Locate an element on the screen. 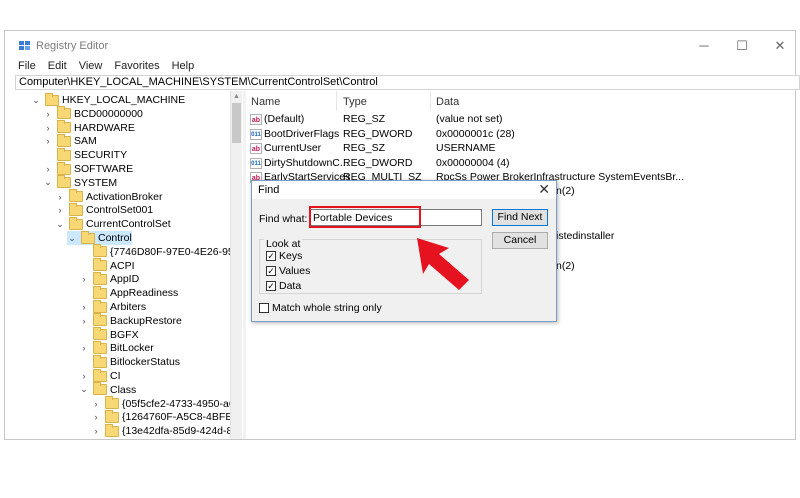 This screenshot has height=498, width=800. tree-item: ⌄ CurrentControlSet is located at coordinates (113, 223).